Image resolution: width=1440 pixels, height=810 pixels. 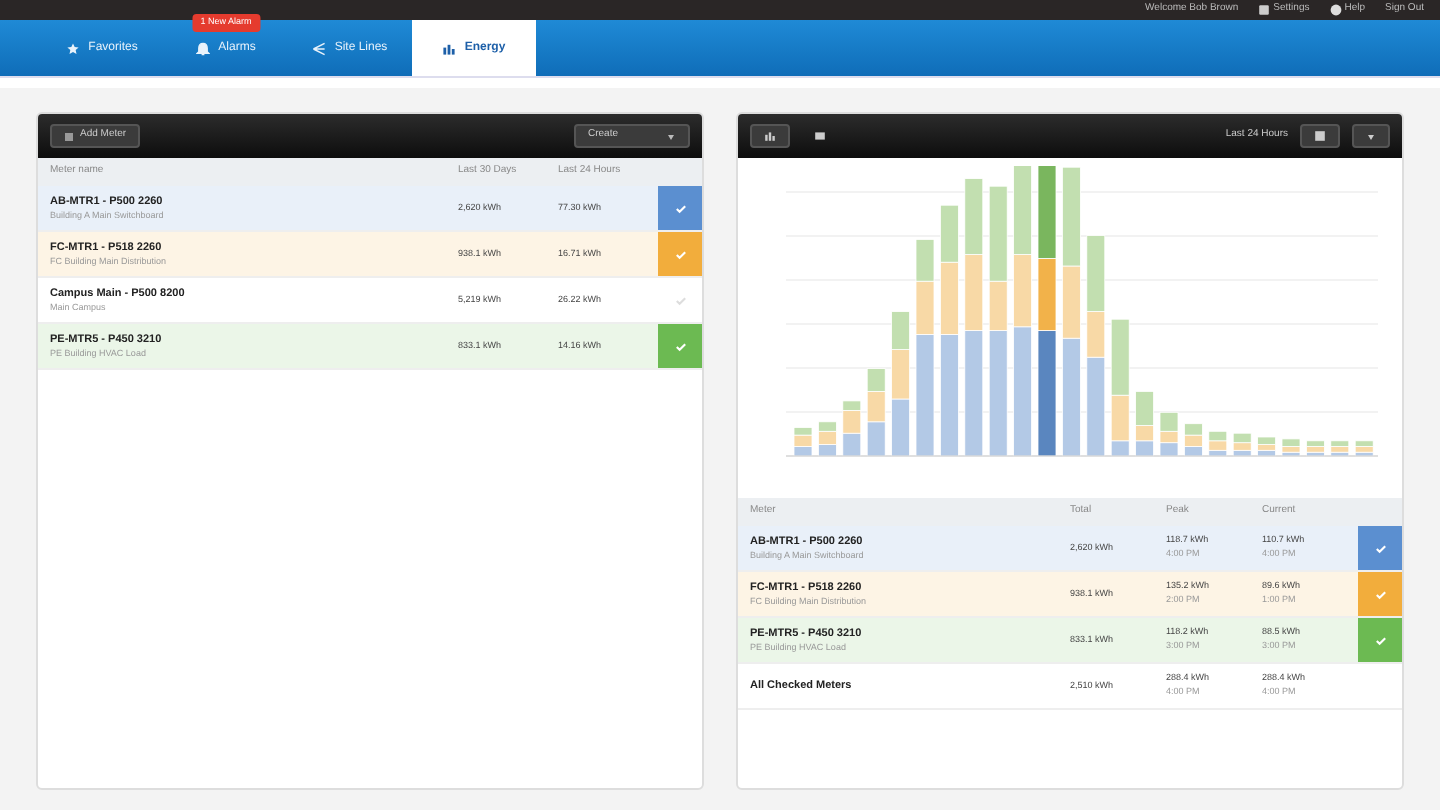 I want to click on chart-view-button, so click(x=770, y=136).